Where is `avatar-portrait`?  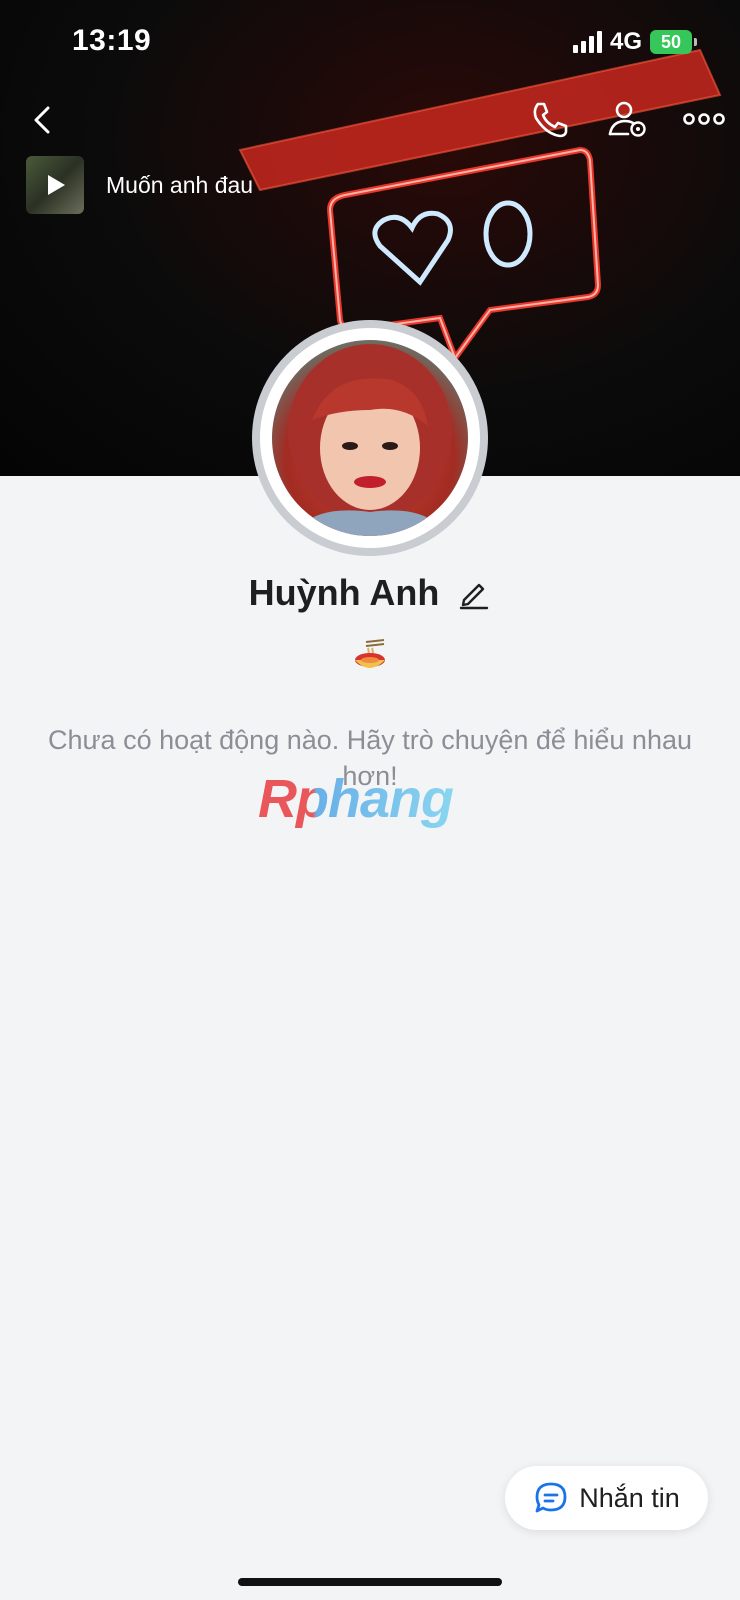
avatar-portrait is located at coordinates (370, 440).